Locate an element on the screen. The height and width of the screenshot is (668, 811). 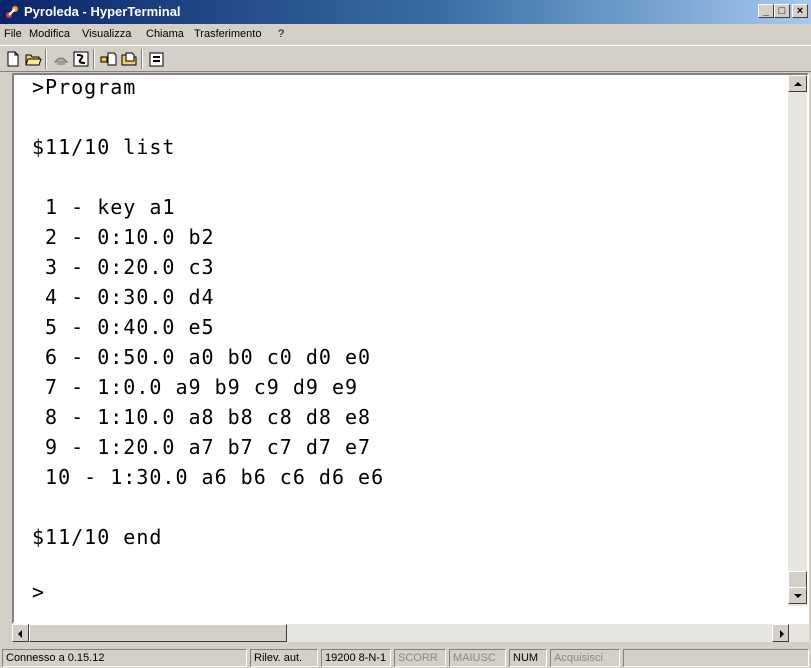
arrow-down-icon is located at coordinates (798, 596).